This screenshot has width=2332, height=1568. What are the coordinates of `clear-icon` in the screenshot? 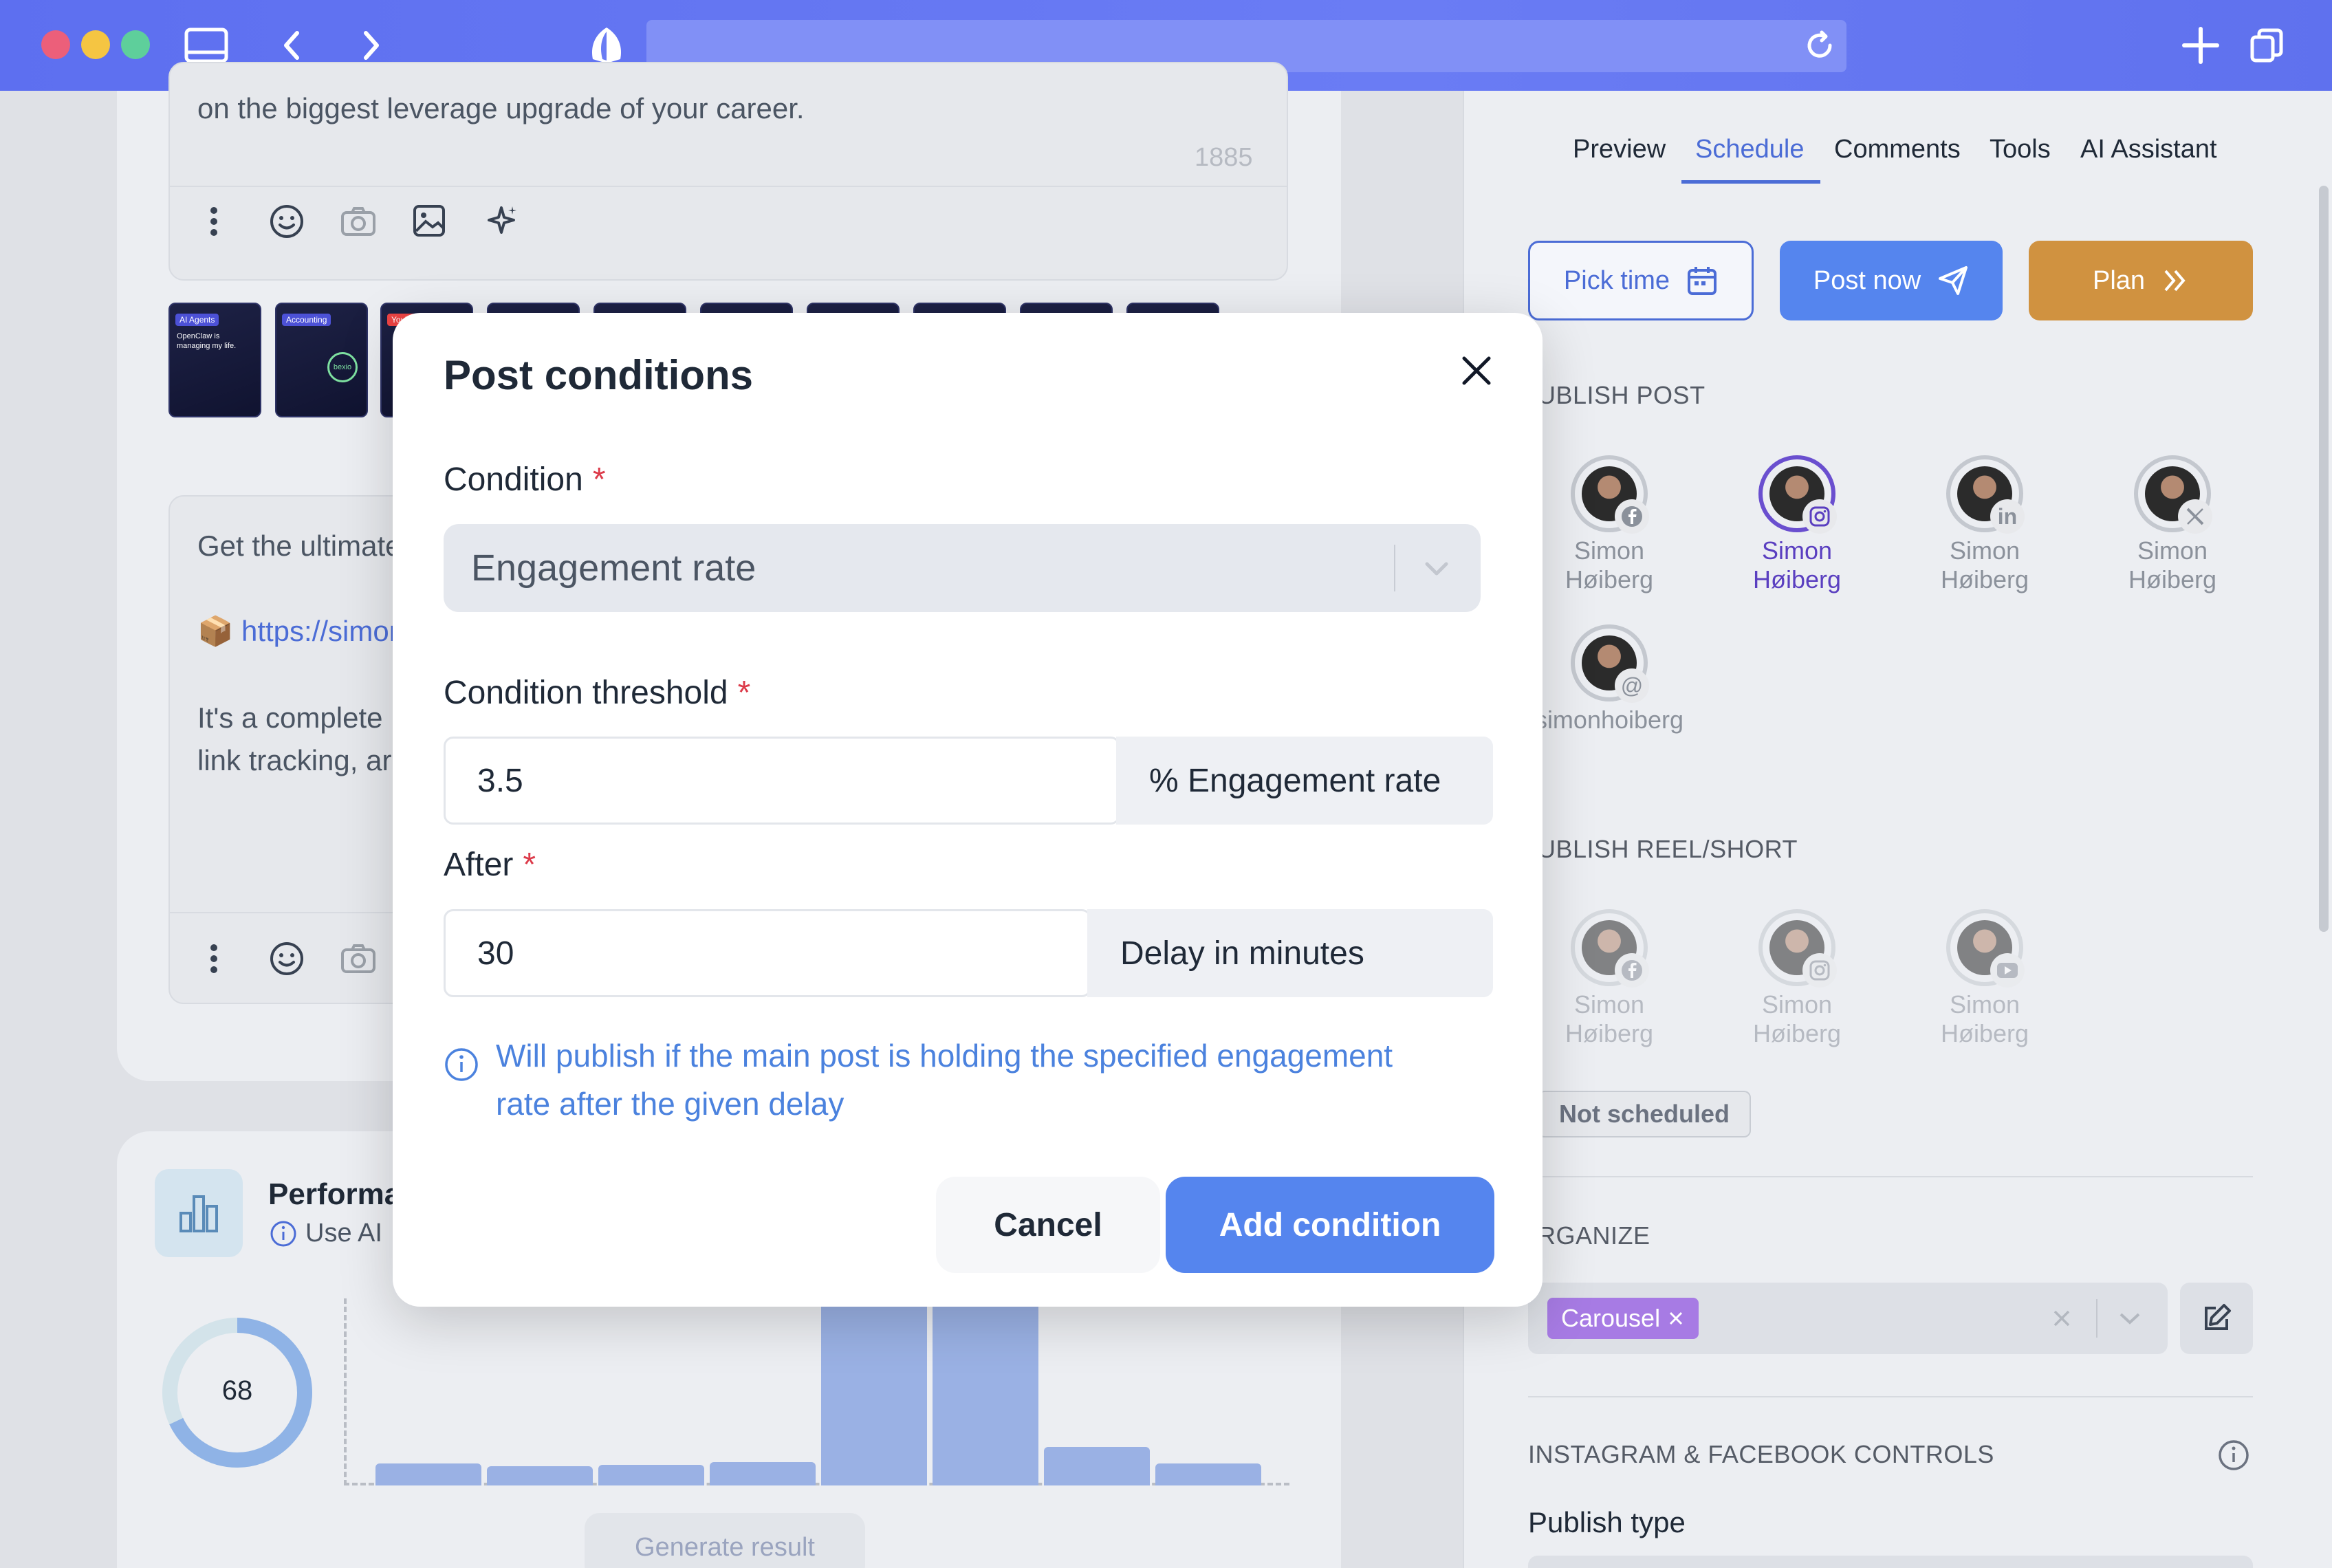 It's located at (2062, 1318).